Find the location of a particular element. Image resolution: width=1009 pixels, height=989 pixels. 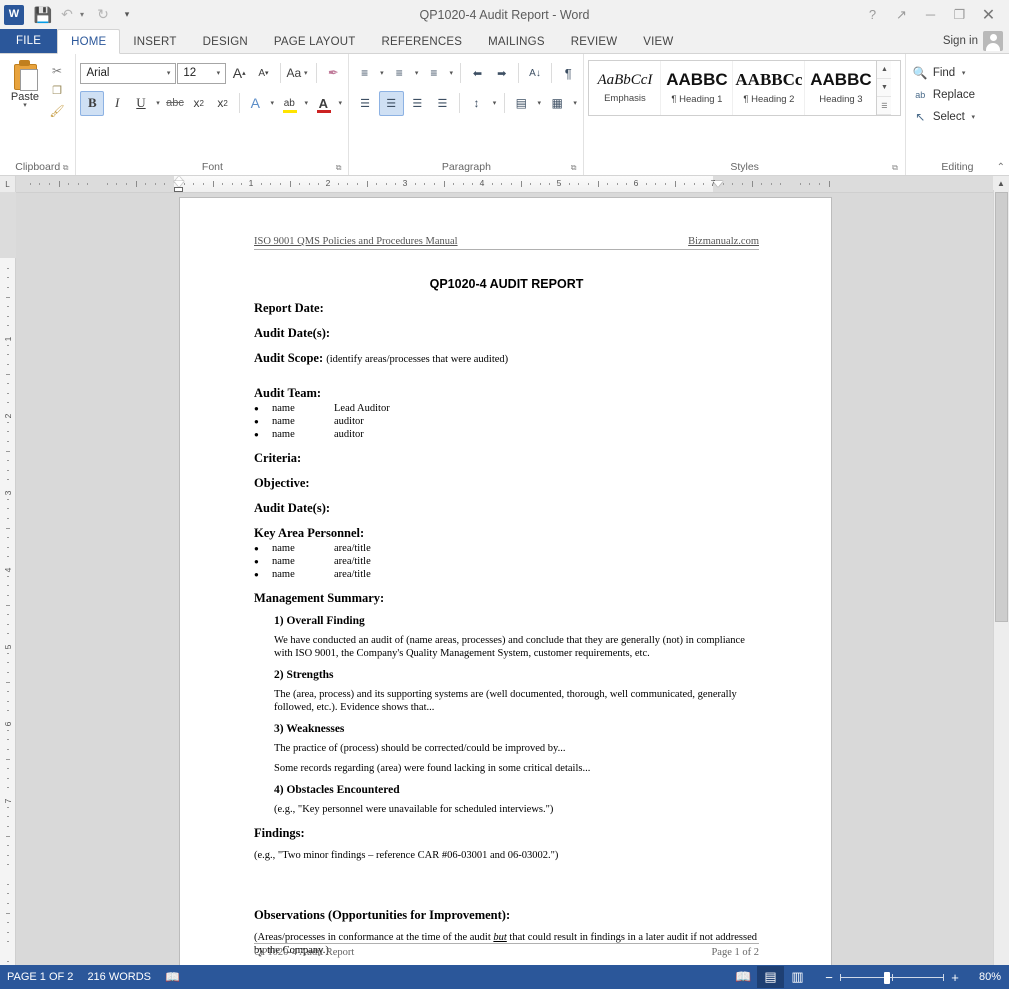

clear-formatting-icon: ✒ is located at coordinates (333, 73).